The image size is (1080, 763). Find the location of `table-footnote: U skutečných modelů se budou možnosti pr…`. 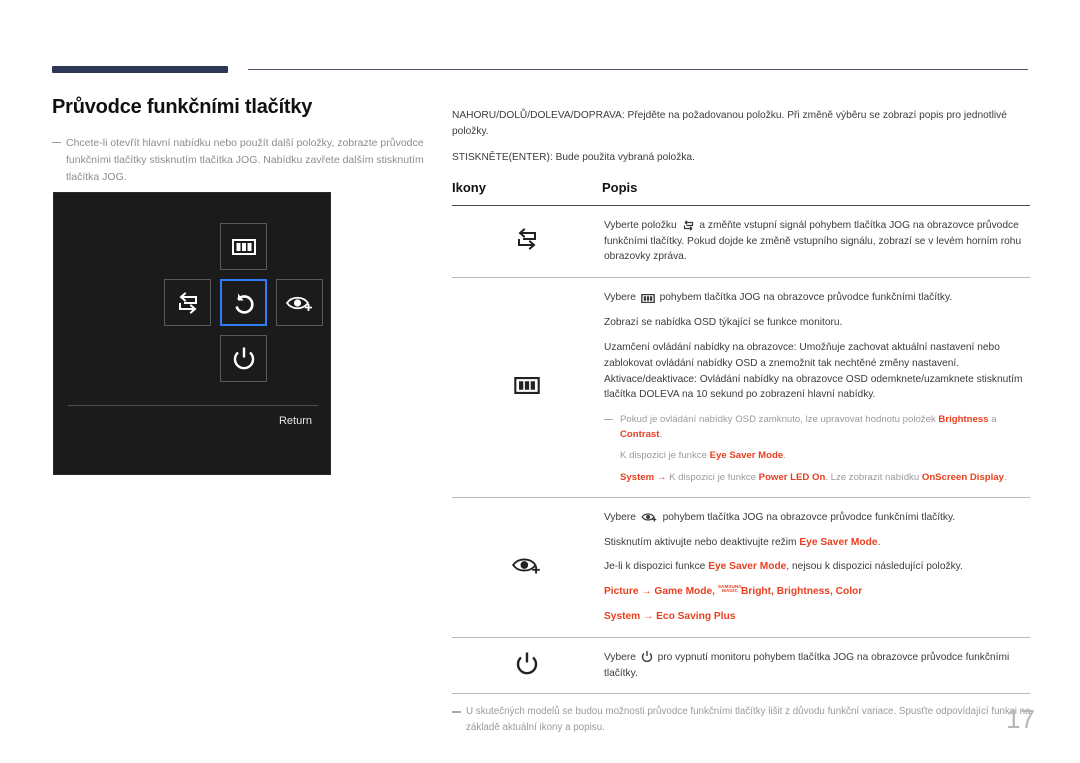

table-footnote: U skutečných modelů se budou možnosti pr… is located at coordinates (748, 719).